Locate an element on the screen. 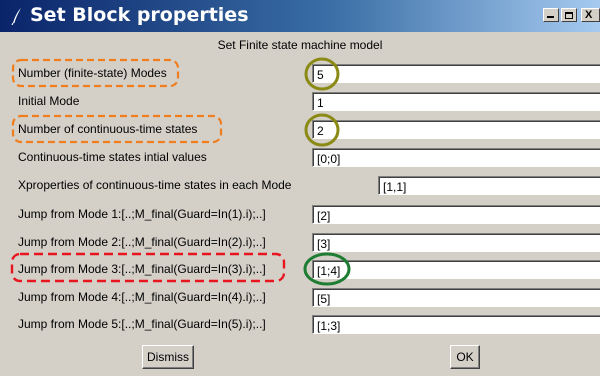 This screenshot has height=376, width=600. minimize-icon is located at coordinates (550, 17).